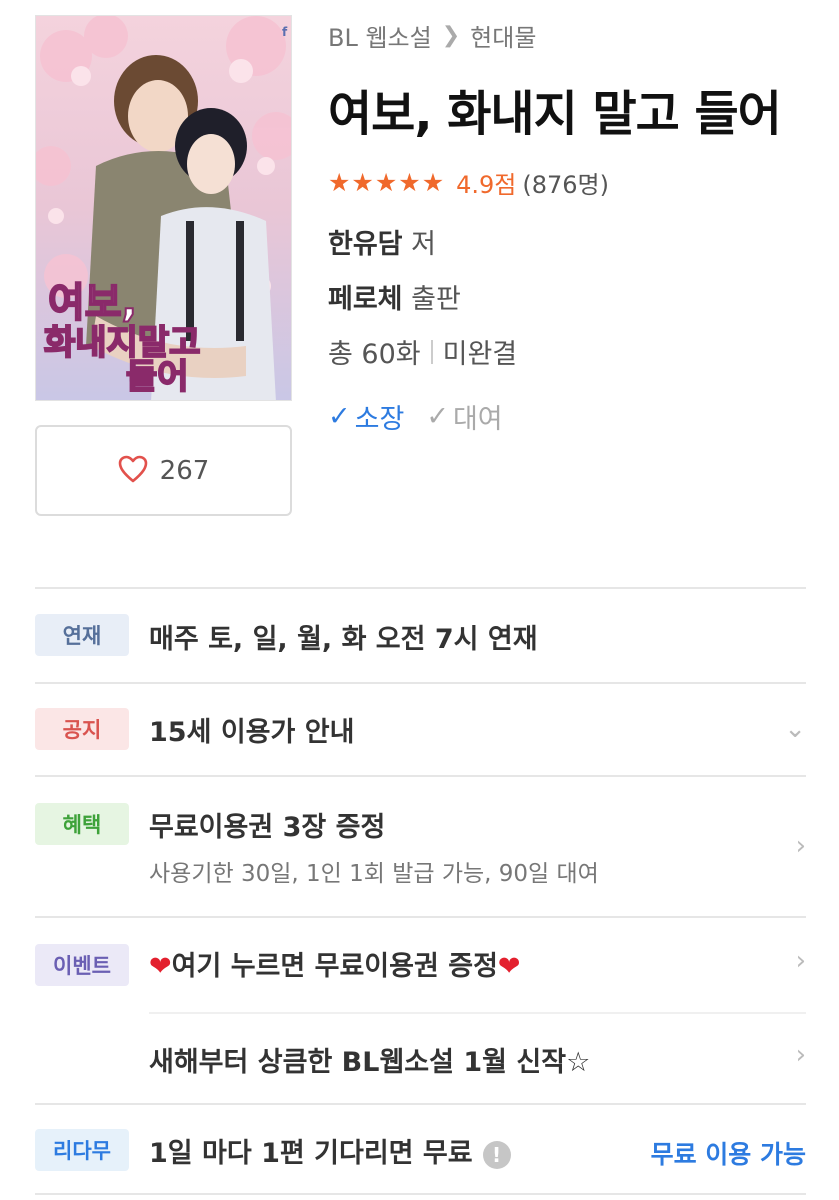  What do you see at coordinates (252, 732) in the screenshot?
I see `notice-text: 15세 이용가 안내` at bounding box center [252, 732].